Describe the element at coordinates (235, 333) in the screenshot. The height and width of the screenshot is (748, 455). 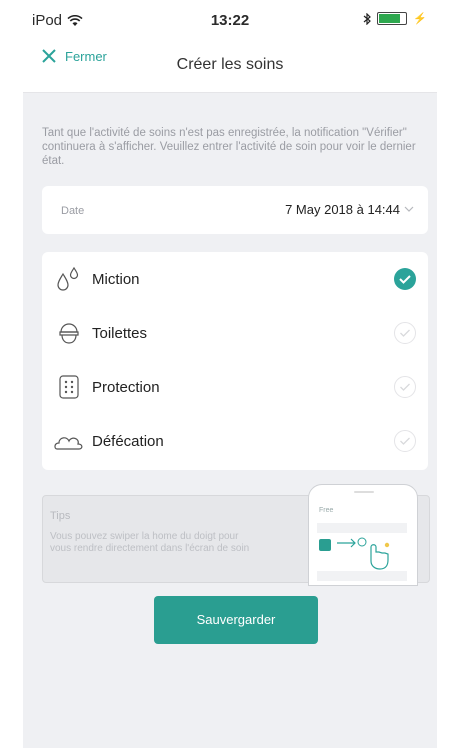
I see `care-item-toilettes: Toilettes` at that location.